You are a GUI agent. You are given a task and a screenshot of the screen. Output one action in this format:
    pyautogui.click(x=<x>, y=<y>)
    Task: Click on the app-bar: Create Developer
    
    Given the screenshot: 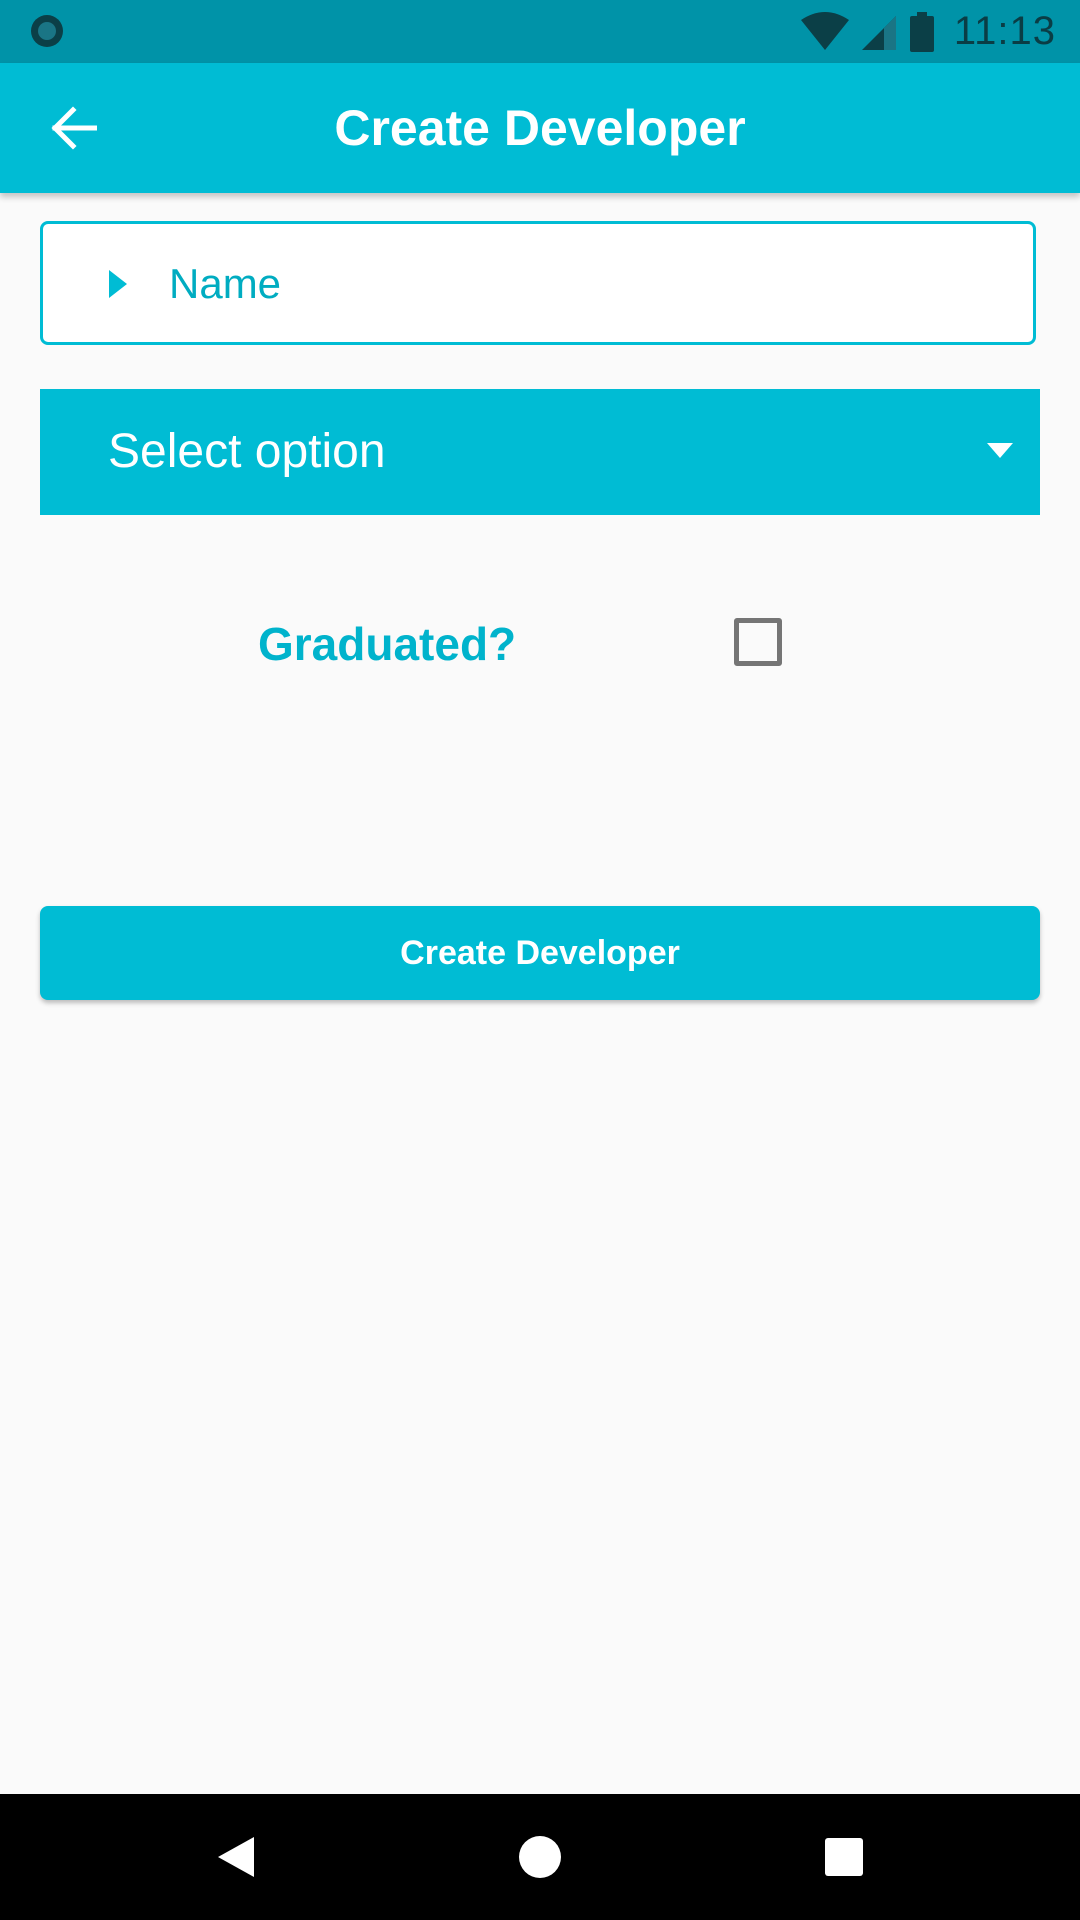 What is the action you would take?
    pyautogui.click(x=540, y=128)
    